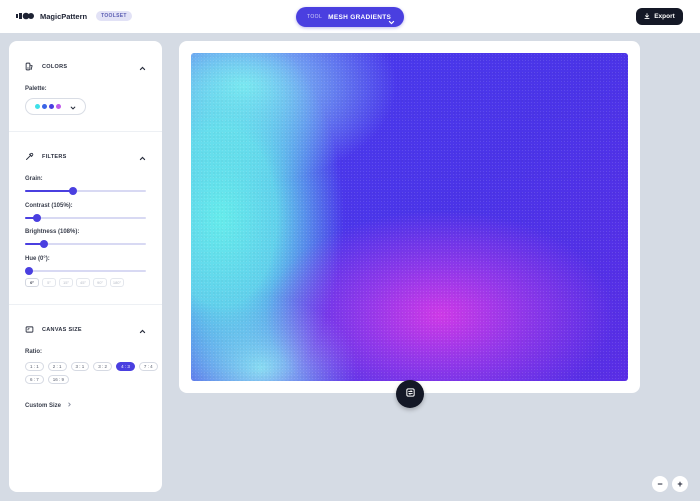 The width and height of the screenshot is (700, 501). I want to click on hue-slider, so click(85, 271).